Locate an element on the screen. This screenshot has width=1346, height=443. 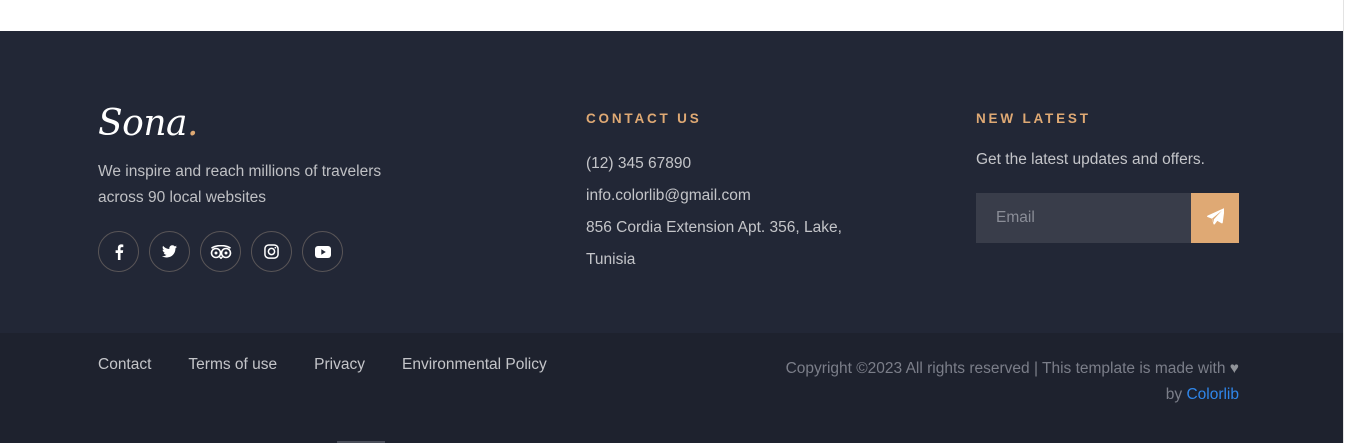
facebook-icon is located at coordinates (119, 251).